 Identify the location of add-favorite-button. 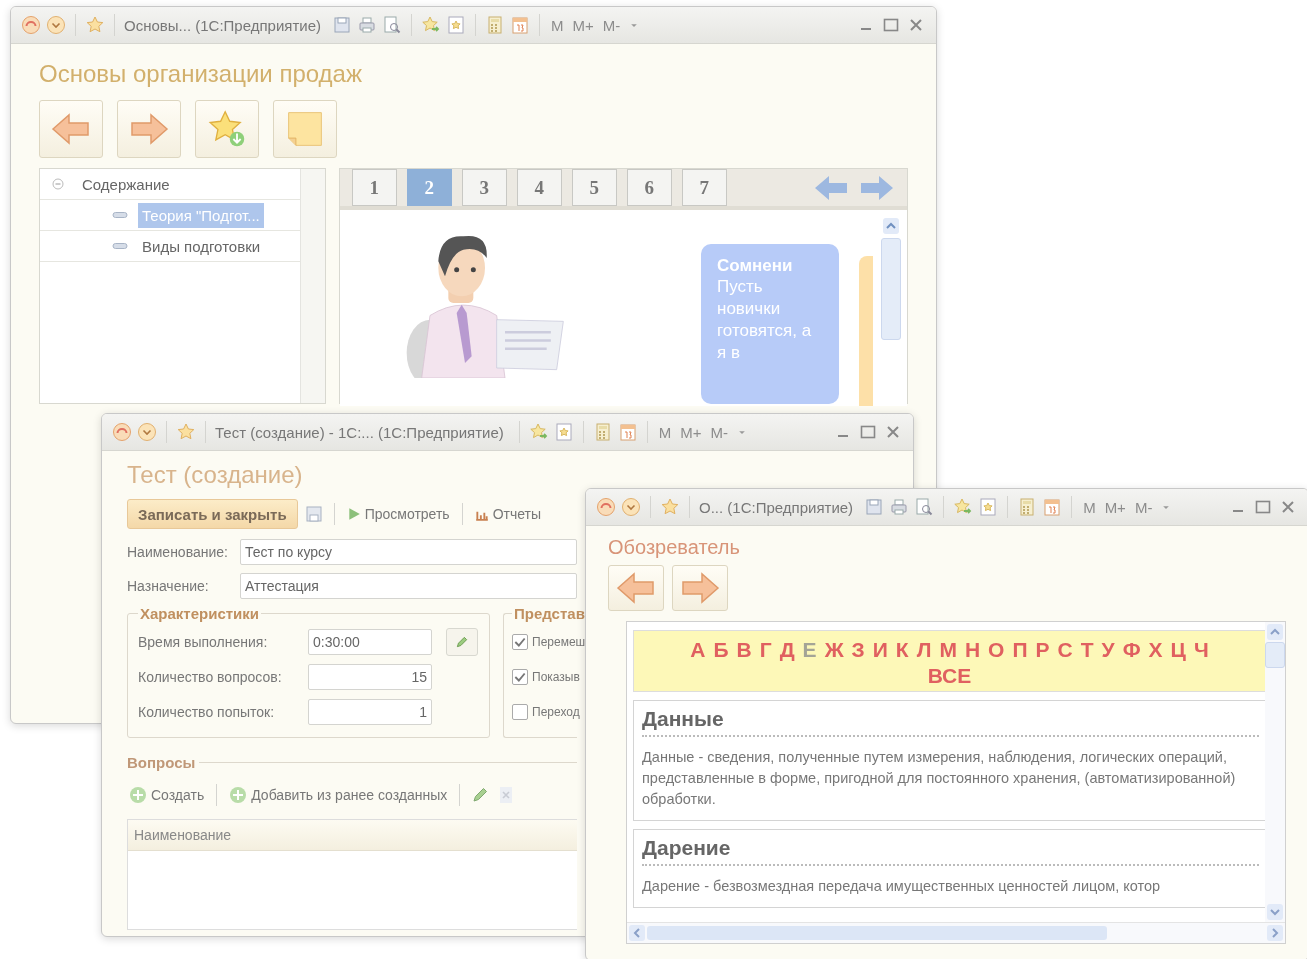
(227, 129).